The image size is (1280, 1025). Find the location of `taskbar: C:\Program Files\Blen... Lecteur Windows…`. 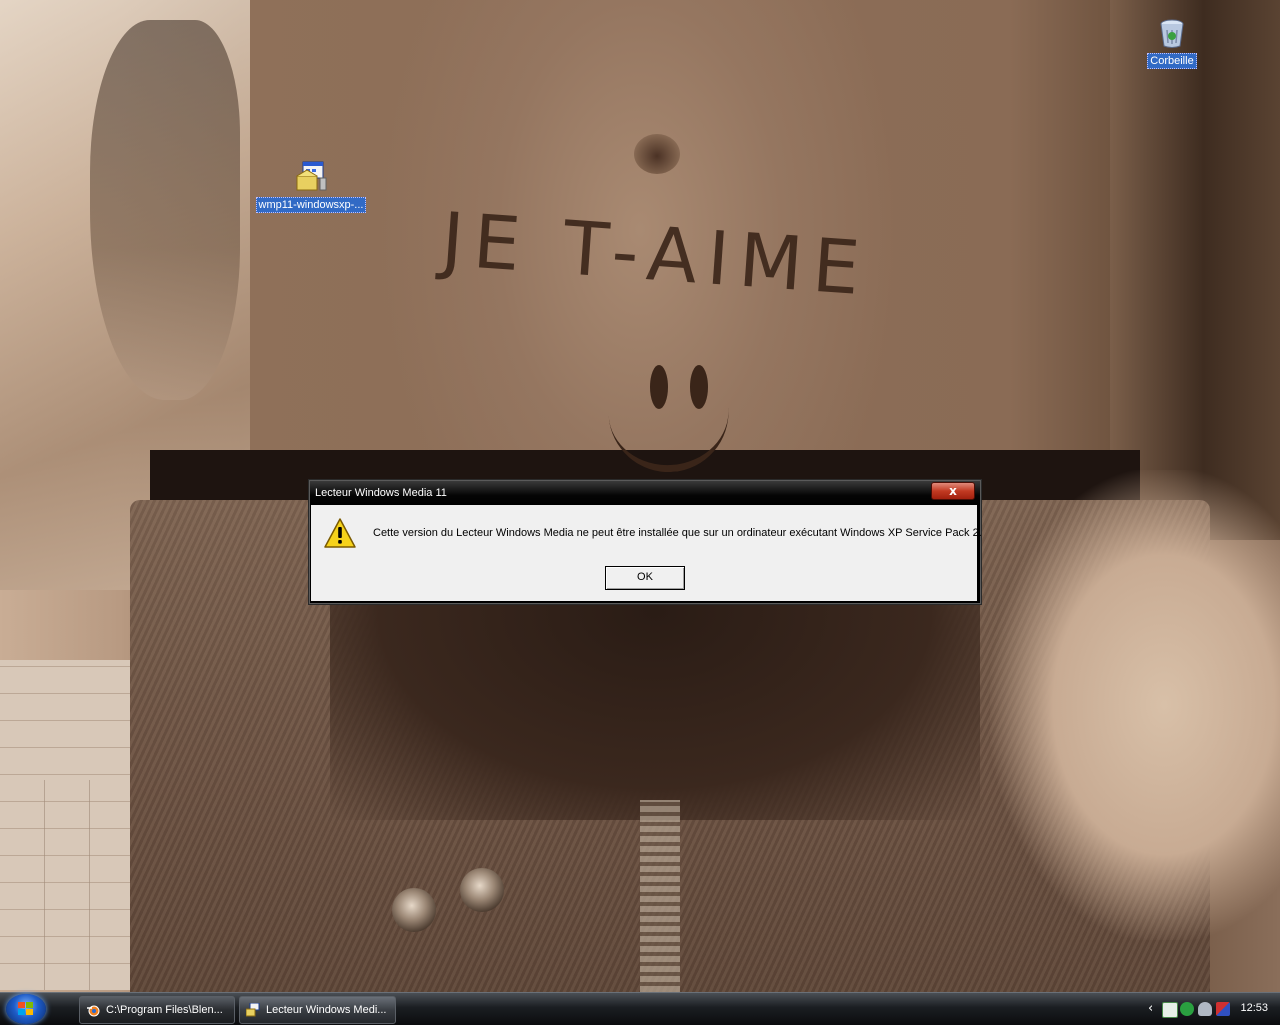

taskbar: C:\Program Files\Blen... Lecteur Windows… is located at coordinates (640, 1008).